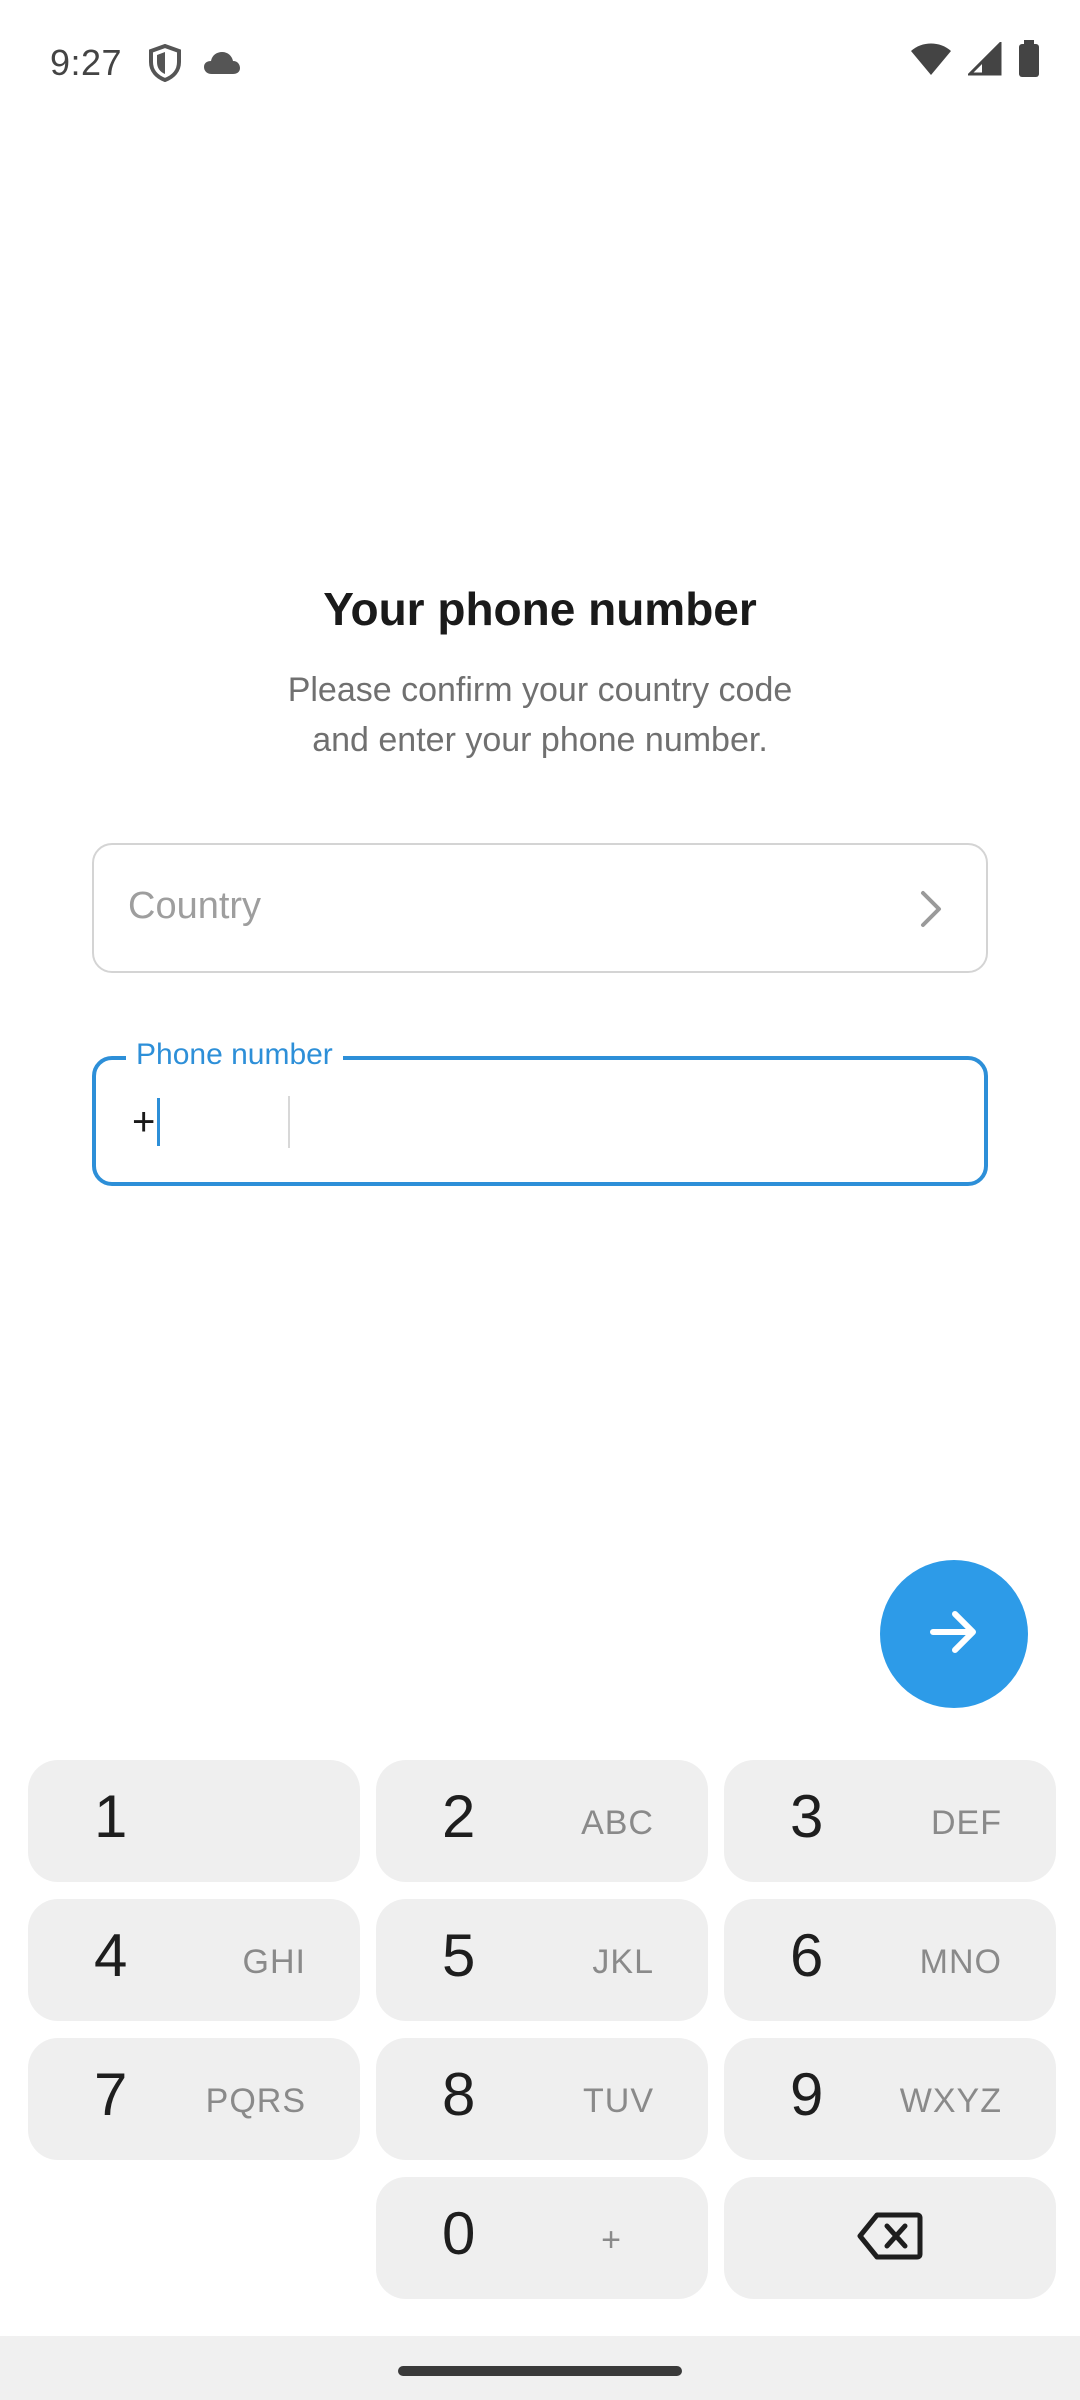 Image resolution: width=1080 pixels, height=2400 pixels. Describe the element at coordinates (542, 2238) in the screenshot. I see `key-0: 0 +` at that location.